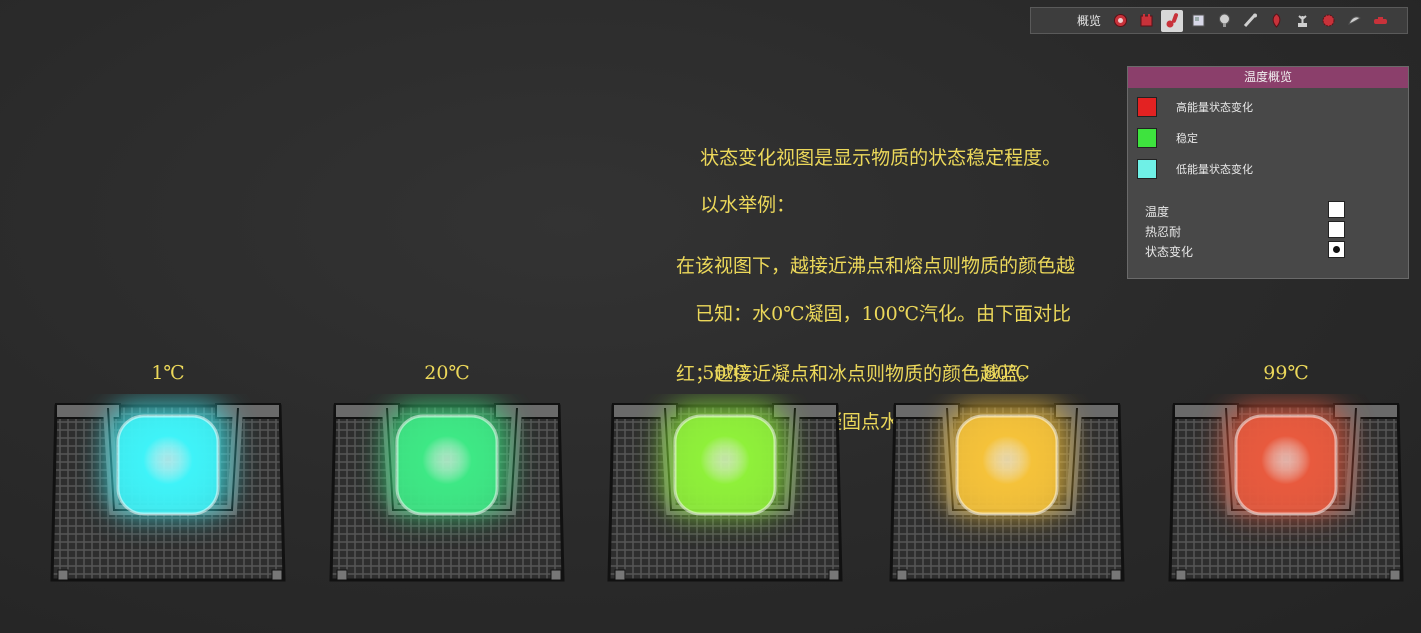 The width and height of the screenshot is (1421, 633). Describe the element at coordinates (1167, 138) in the screenshot. I see `legend-item-stable: 稳定` at that location.